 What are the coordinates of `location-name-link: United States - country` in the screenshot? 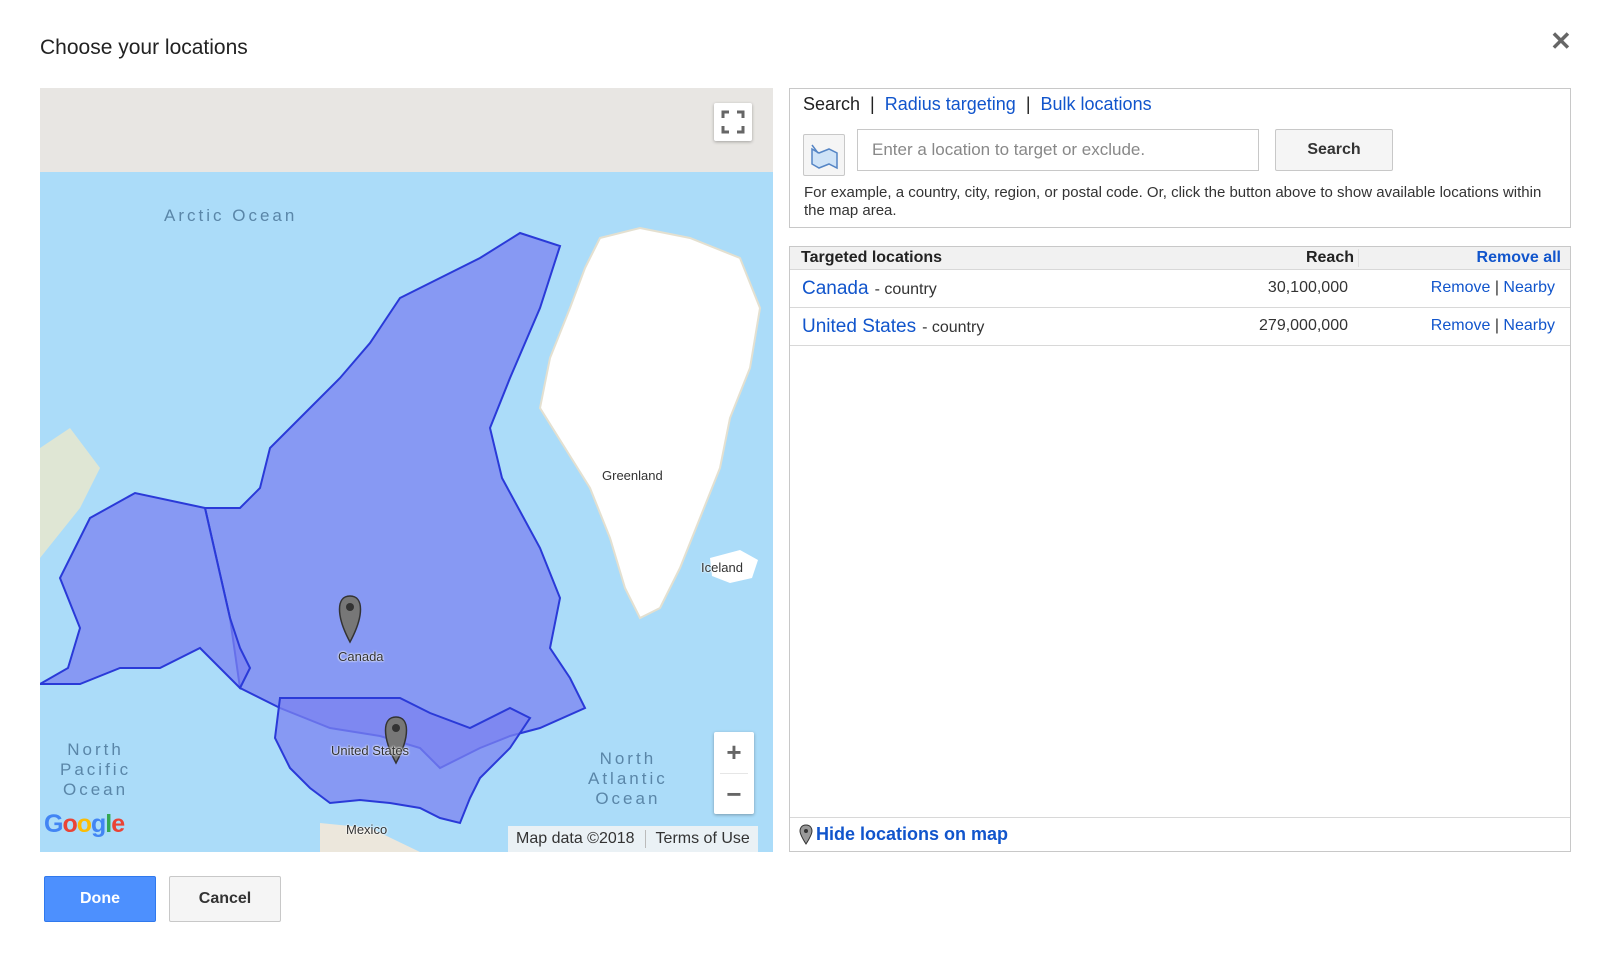 It's located at (893, 327).